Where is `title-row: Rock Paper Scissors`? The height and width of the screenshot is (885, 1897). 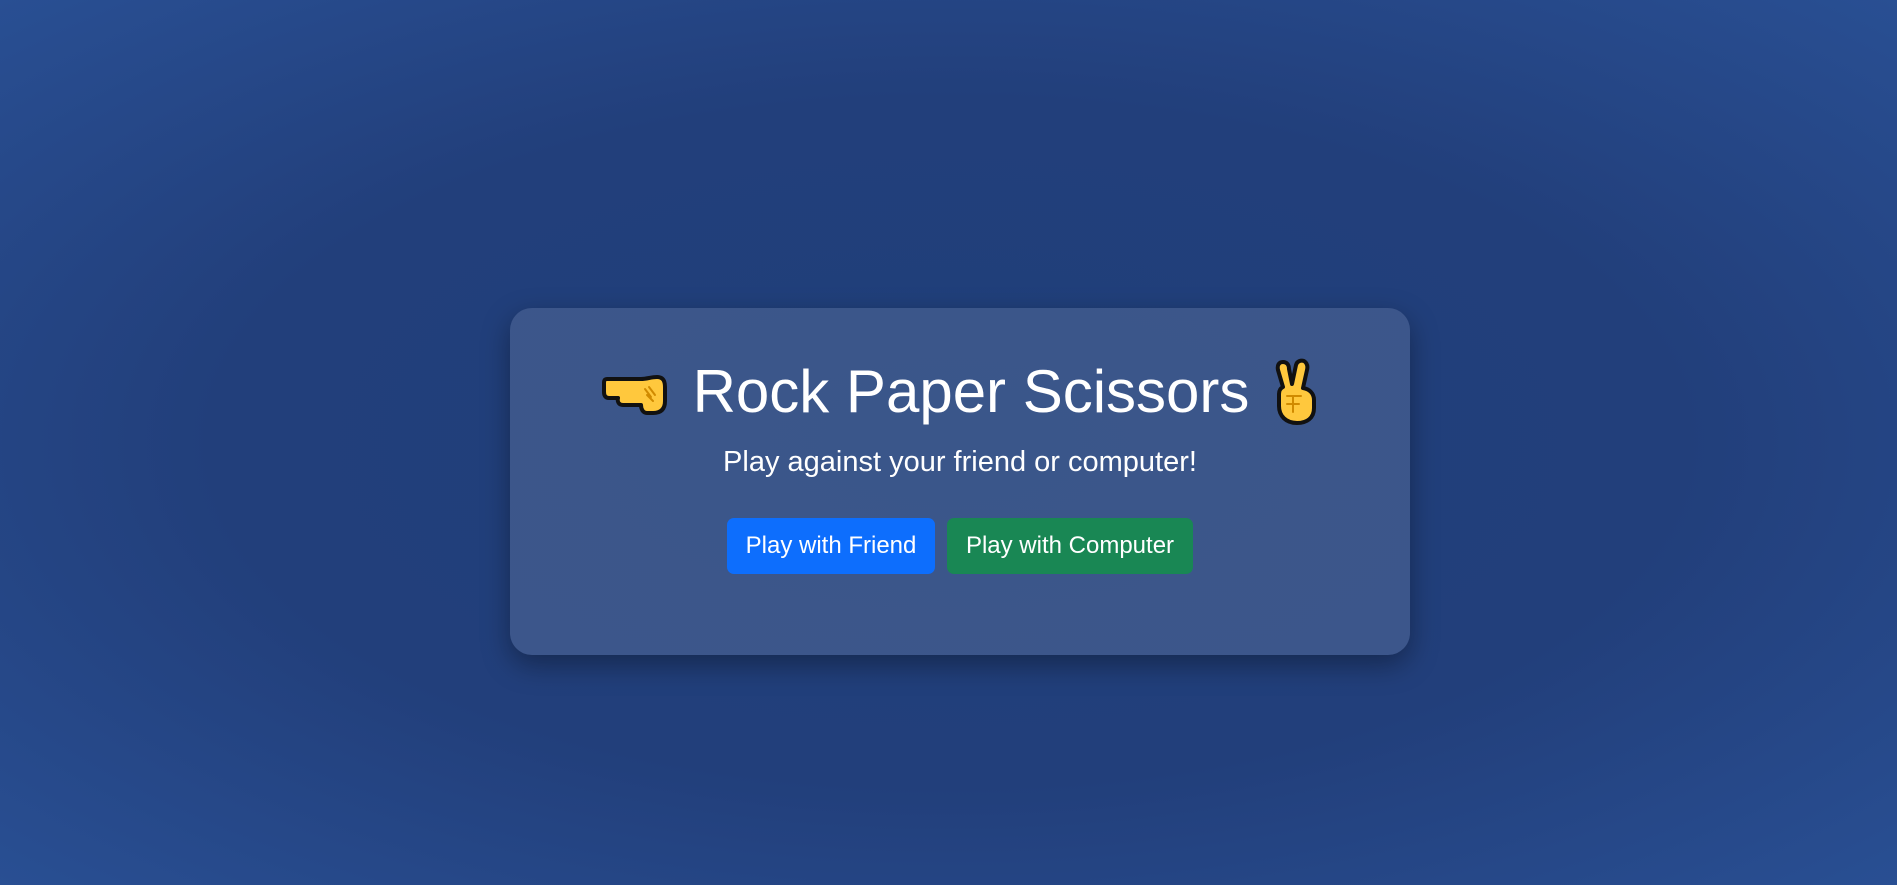 title-row: Rock Paper Scissors is located at coordinates (960, 392).